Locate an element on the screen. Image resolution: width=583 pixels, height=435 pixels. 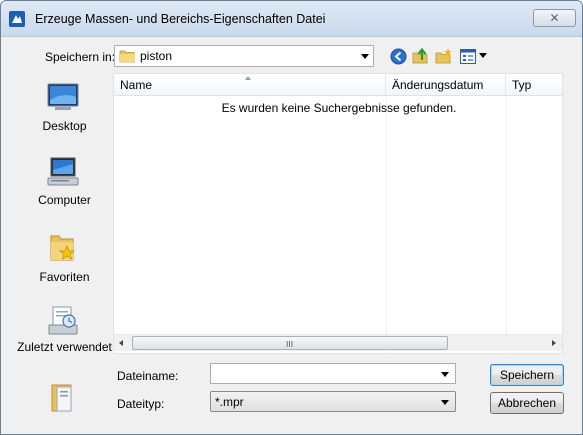
save-button: Speichern is located at coordinates (527, 375).